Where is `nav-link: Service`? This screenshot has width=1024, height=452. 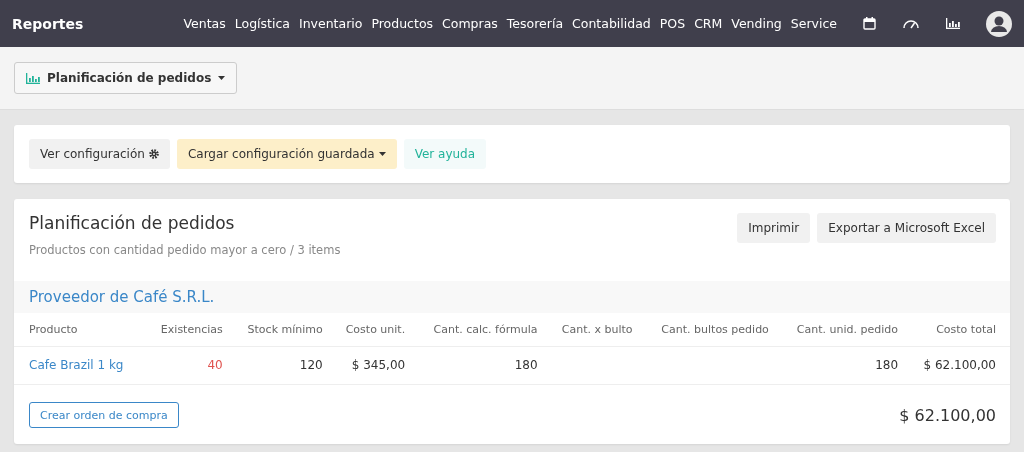 nav-link: Service is located at coordinates (813, 23).